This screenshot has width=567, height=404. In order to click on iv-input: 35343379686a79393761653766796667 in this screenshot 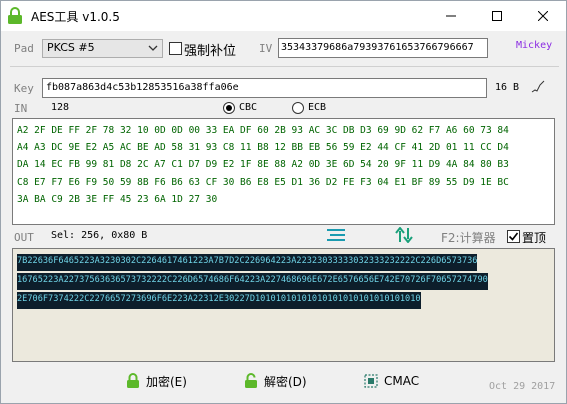, I will do `click(383, 48)`.